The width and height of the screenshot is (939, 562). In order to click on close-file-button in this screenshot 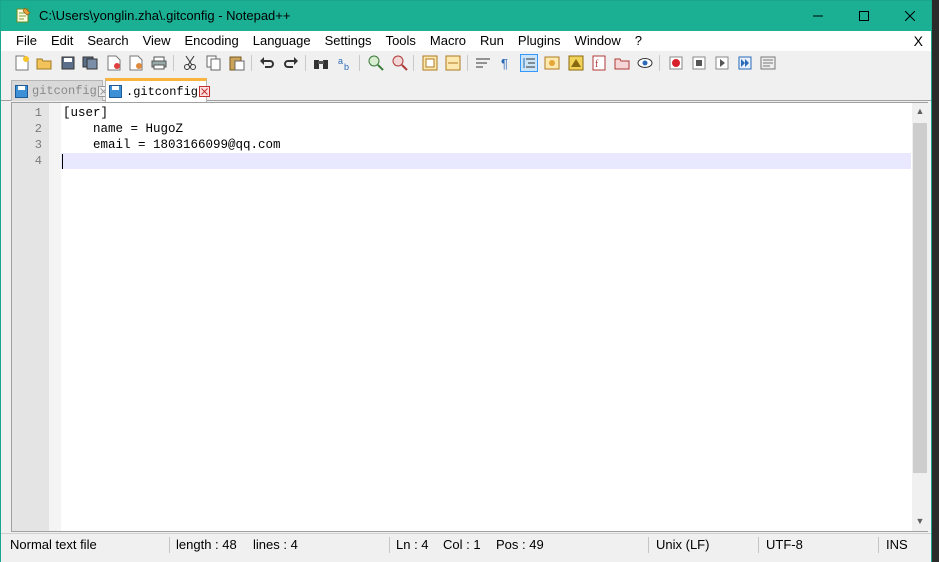, I will do `click(114, 63)`.